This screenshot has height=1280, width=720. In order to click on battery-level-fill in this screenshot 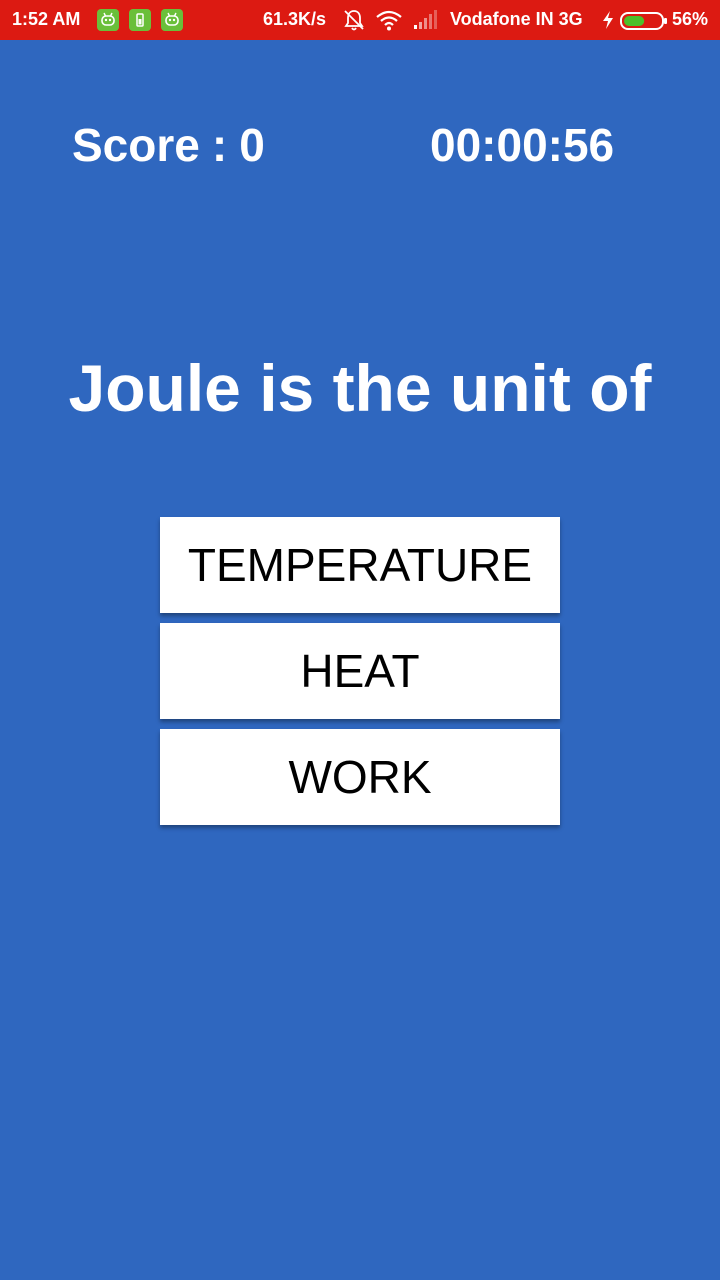, I will do `click(634, 21)`.